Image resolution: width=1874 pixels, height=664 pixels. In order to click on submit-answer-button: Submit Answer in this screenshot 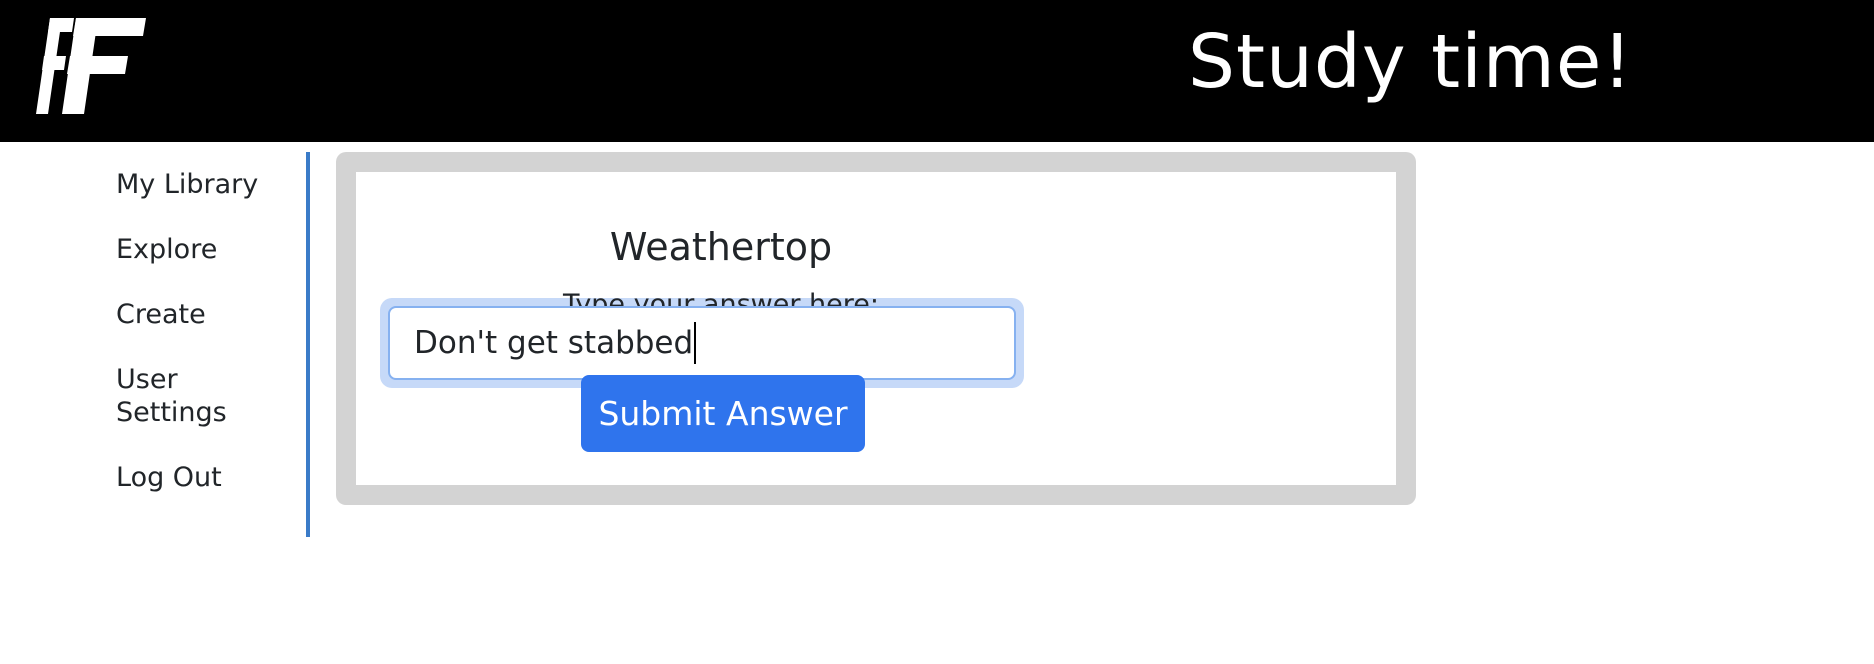, I will do `click(723, 413)`.